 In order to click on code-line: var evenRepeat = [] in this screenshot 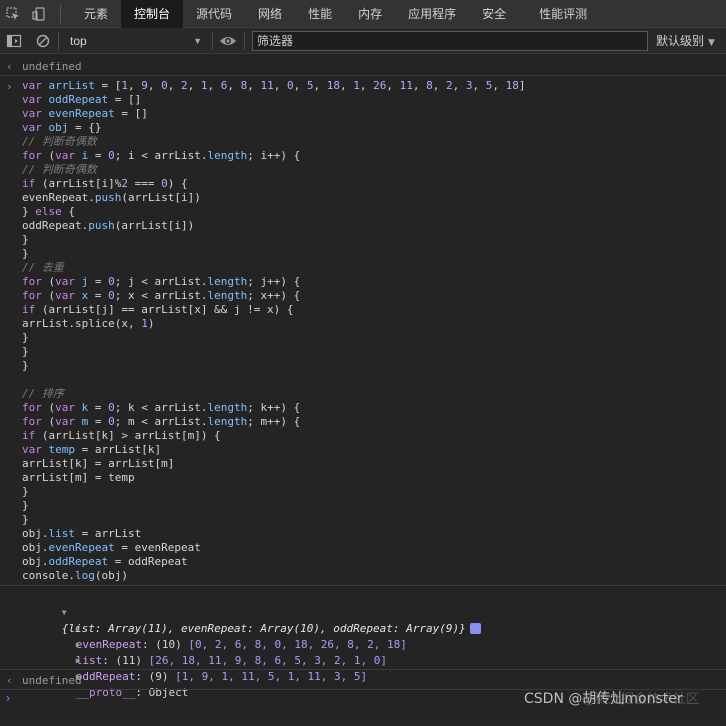, I will do `click(85, 113)`.